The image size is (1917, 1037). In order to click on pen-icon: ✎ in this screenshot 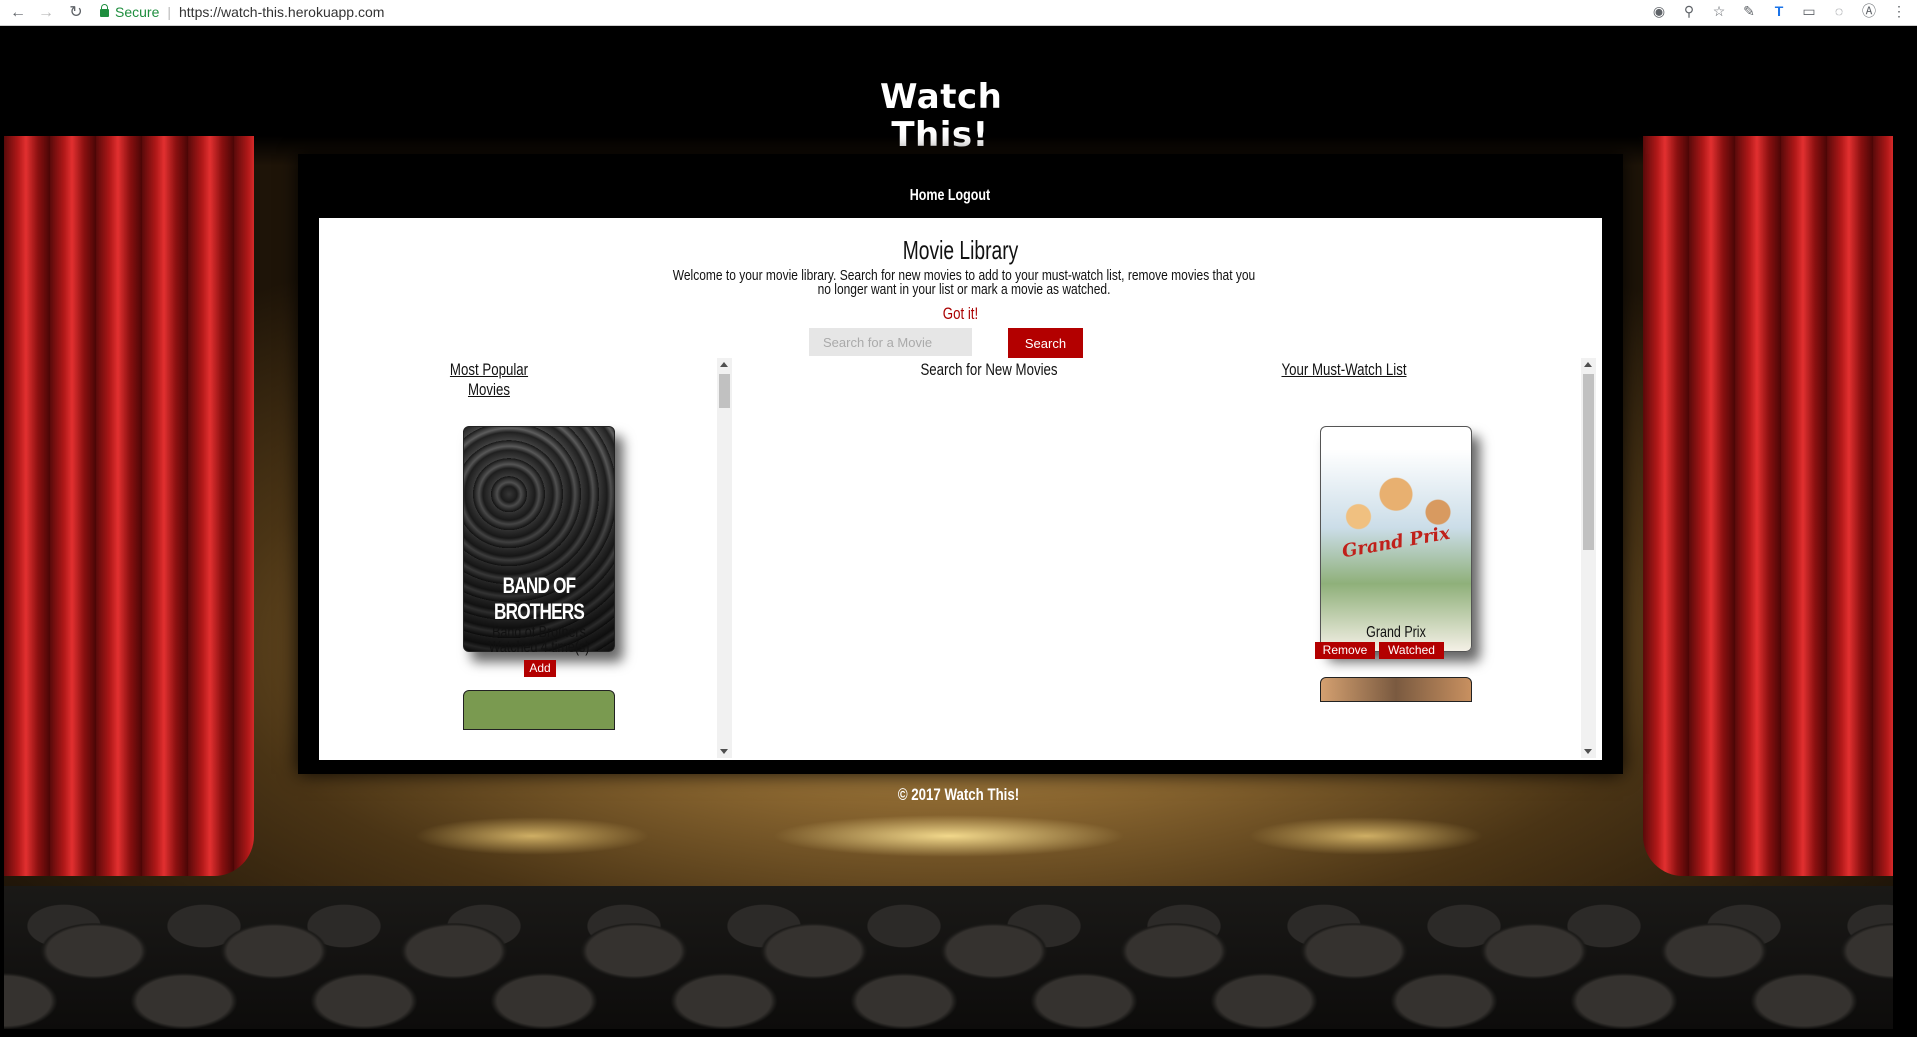, I will do `click(1749, 11)`.